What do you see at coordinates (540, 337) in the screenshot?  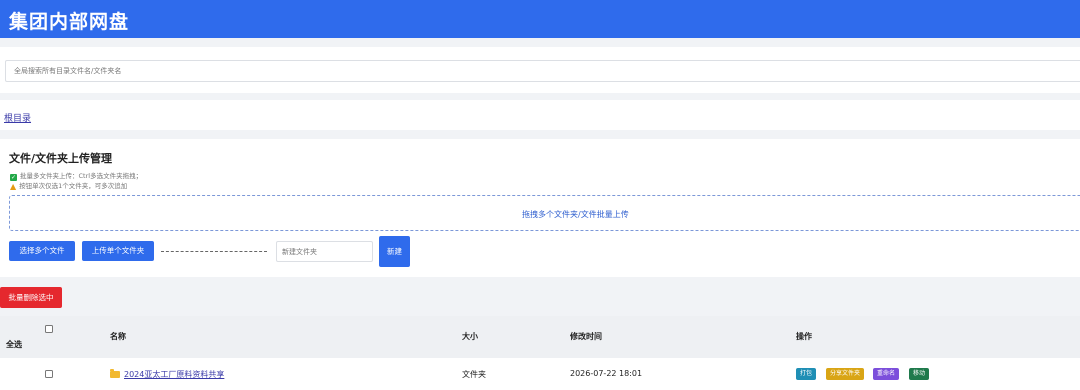 I see `table-header: 全选 名称 大小 修改时间 操作` at bounding box center [540, 337].